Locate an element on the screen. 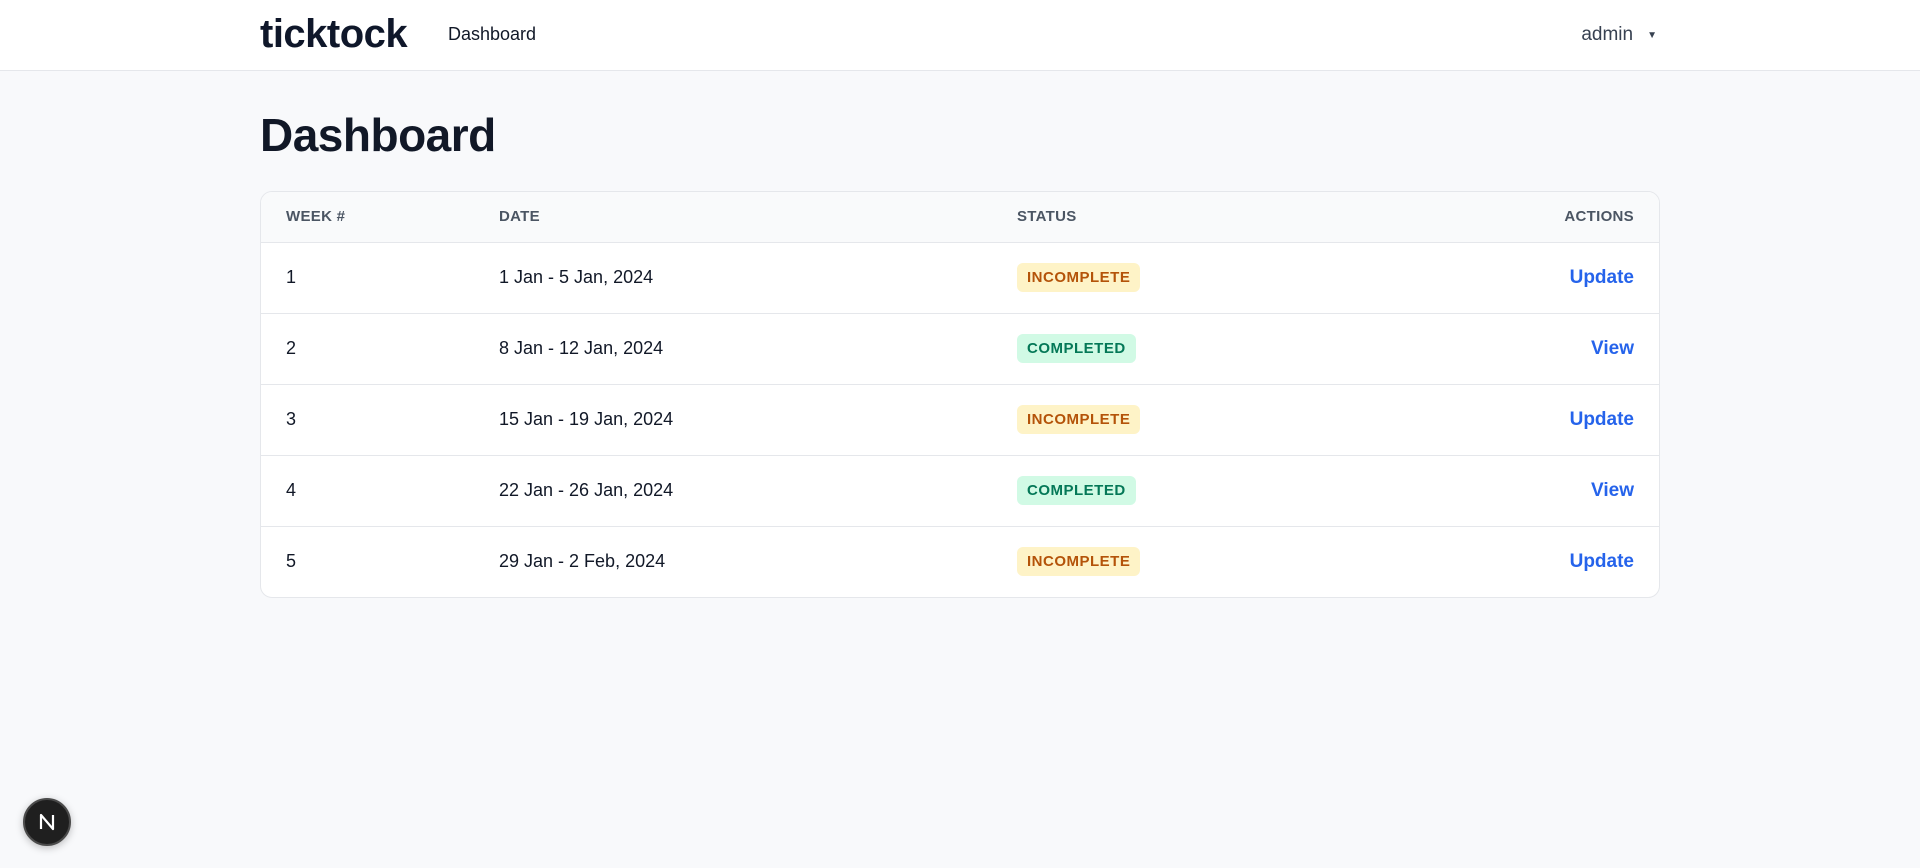 The width and height of the screenshot is (1920, 868). user-menu: admin ▼ is located at coordinates (1619, 35).